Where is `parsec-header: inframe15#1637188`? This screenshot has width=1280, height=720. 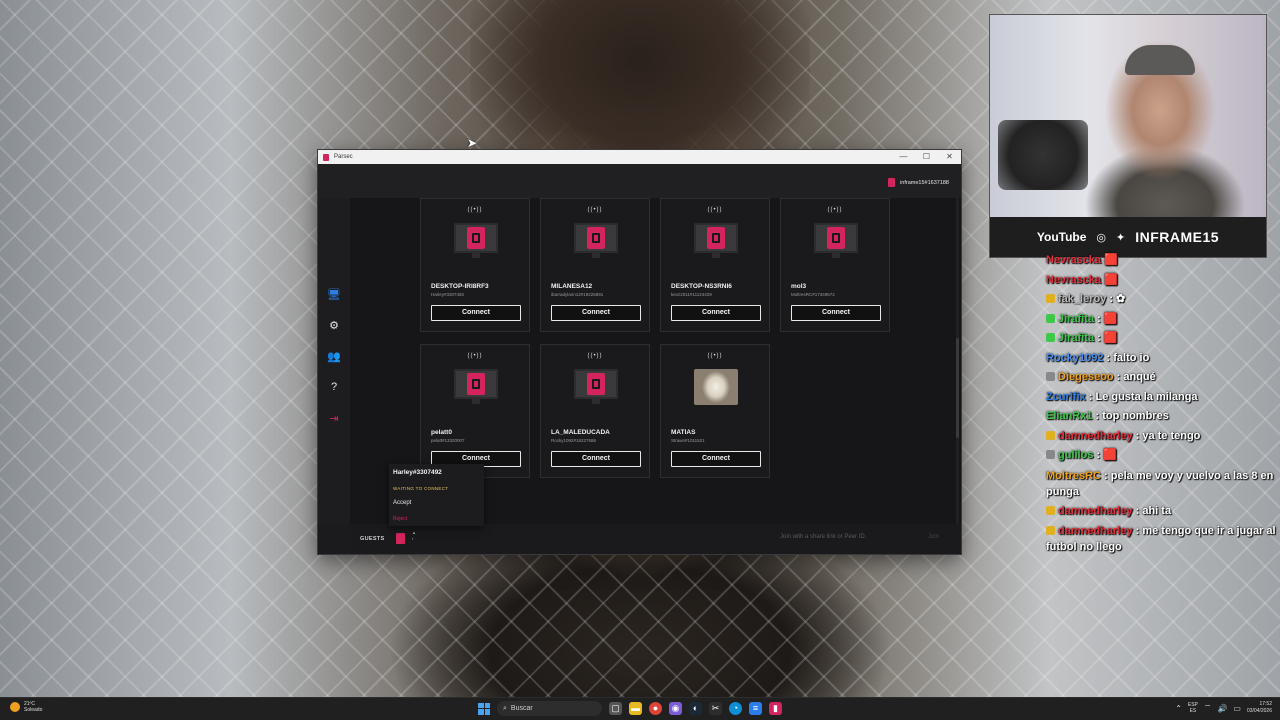 parsec-header: inframe15#1637188 is located at coordinates (639, 181).